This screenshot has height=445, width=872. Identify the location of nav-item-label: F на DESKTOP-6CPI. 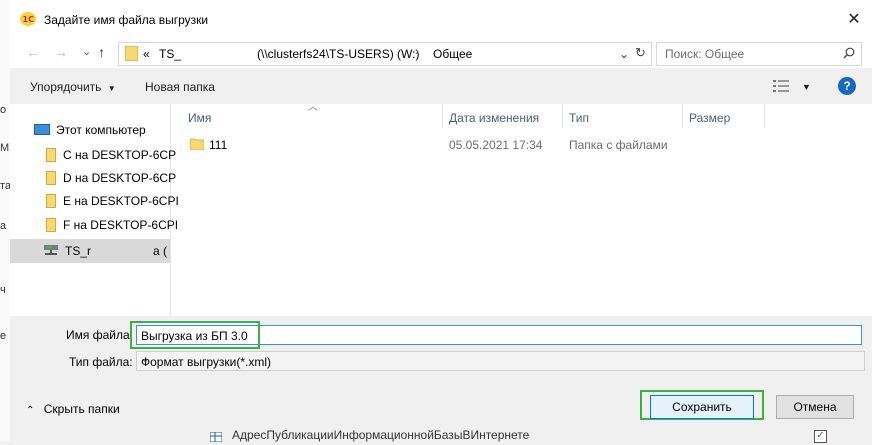
(121, 225).